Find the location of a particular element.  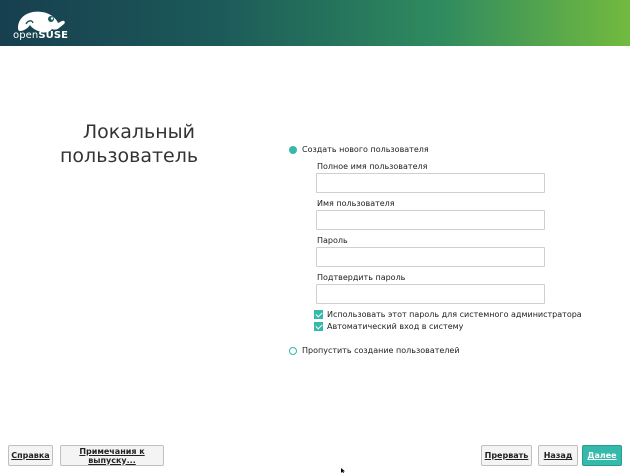

skip-user-radio: Пропустить создание пользователей is located at coordinates (374, 350).